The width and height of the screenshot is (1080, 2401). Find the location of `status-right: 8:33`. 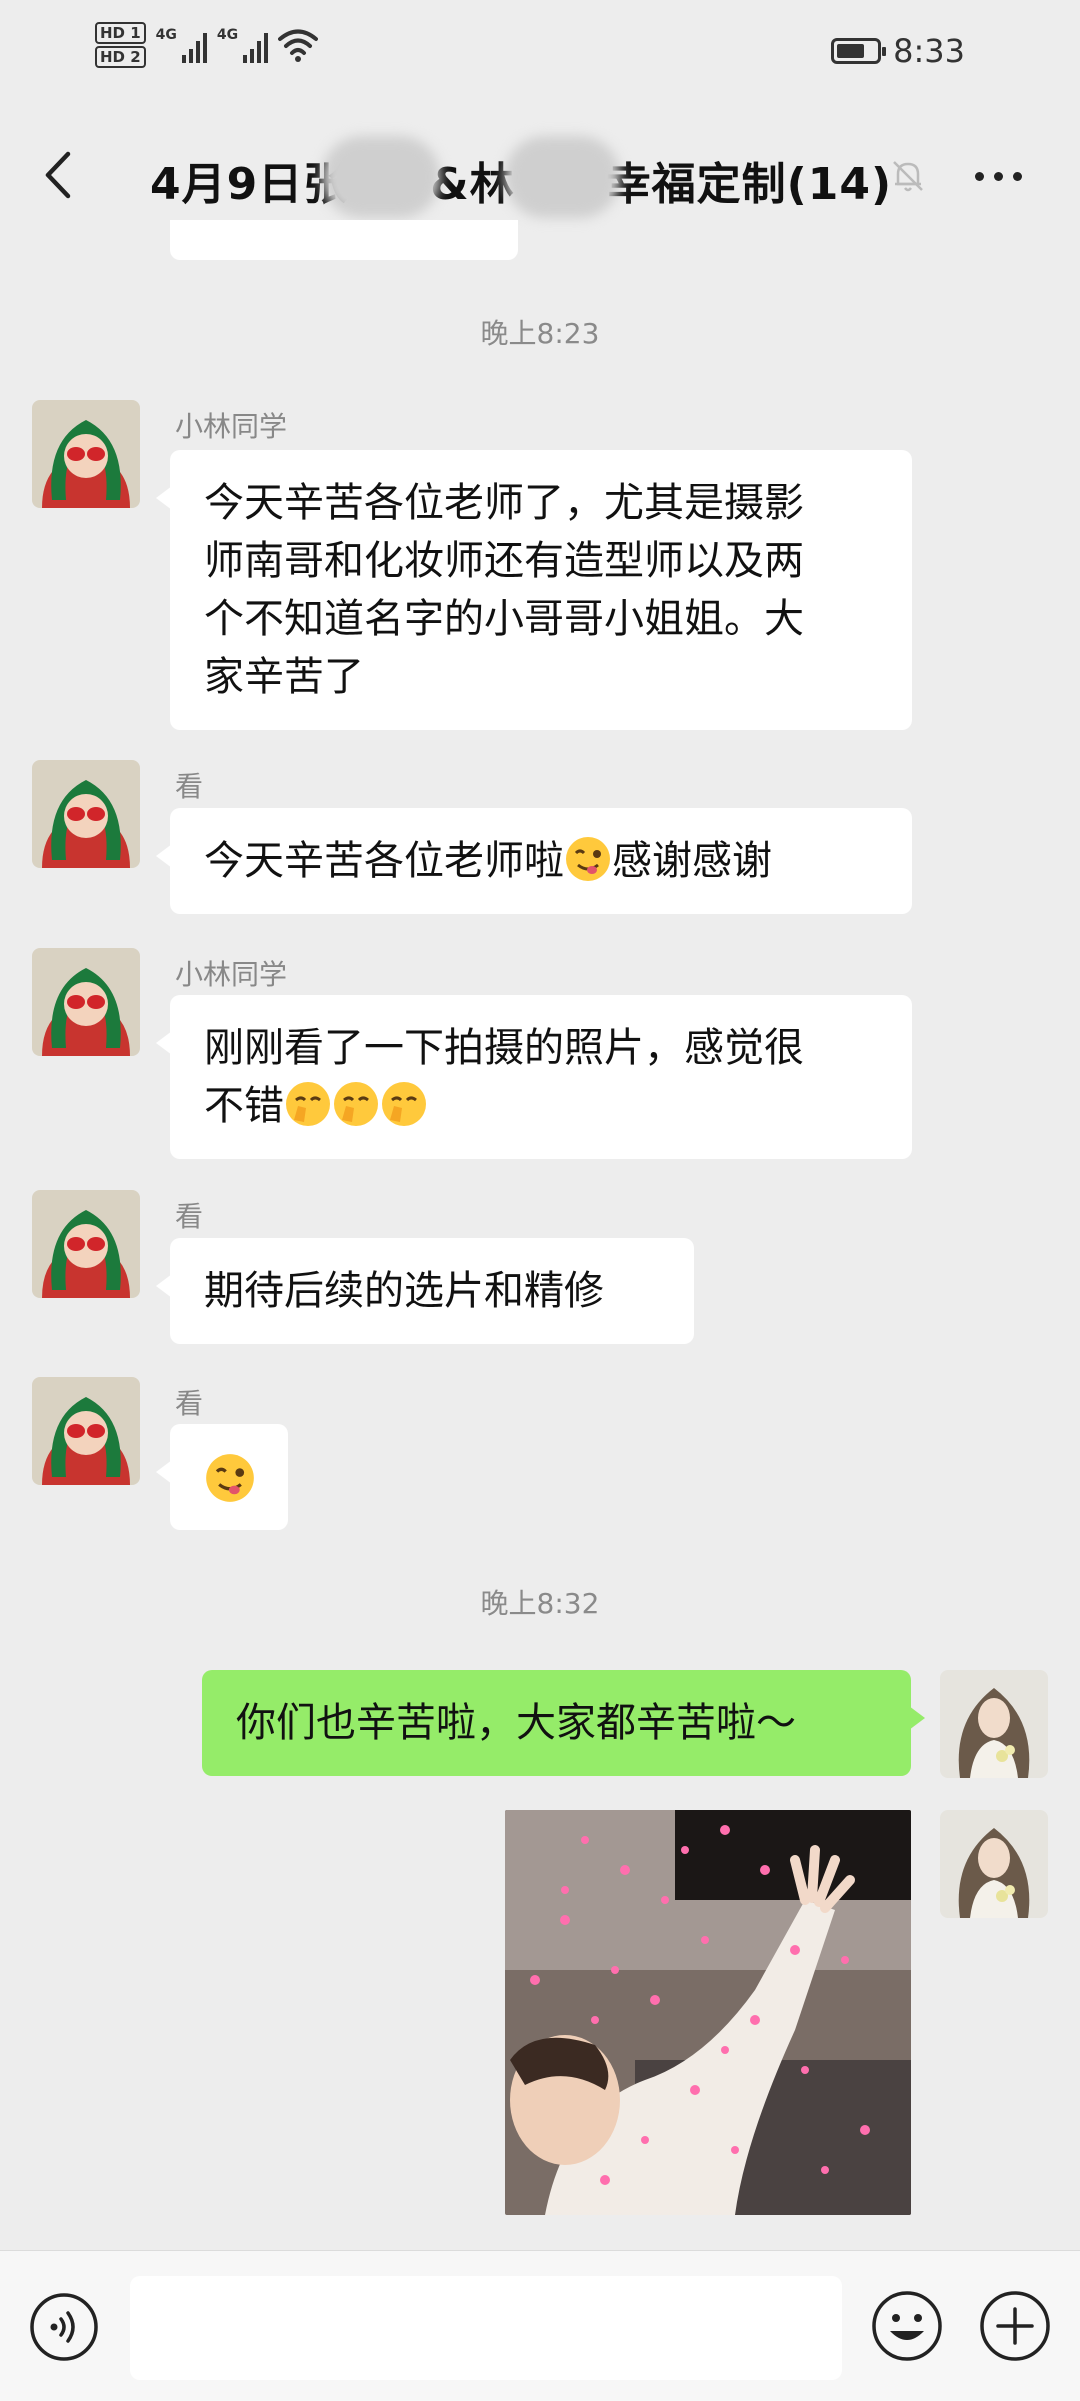

status-right: 8:33 is located at coordinates (898, 51).